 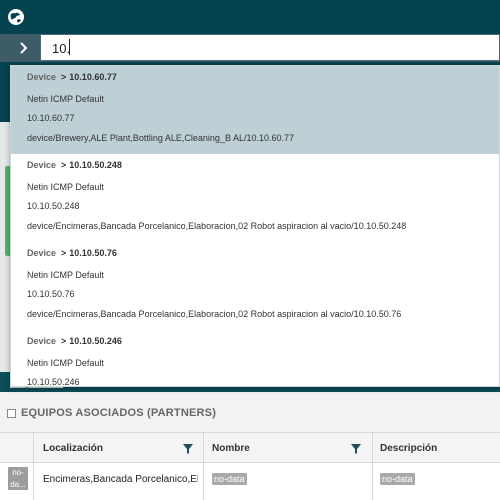 I want to click on section-title: EQUIPOS ASOCIADOS (PARTNERS), so click(x=119, y=413).